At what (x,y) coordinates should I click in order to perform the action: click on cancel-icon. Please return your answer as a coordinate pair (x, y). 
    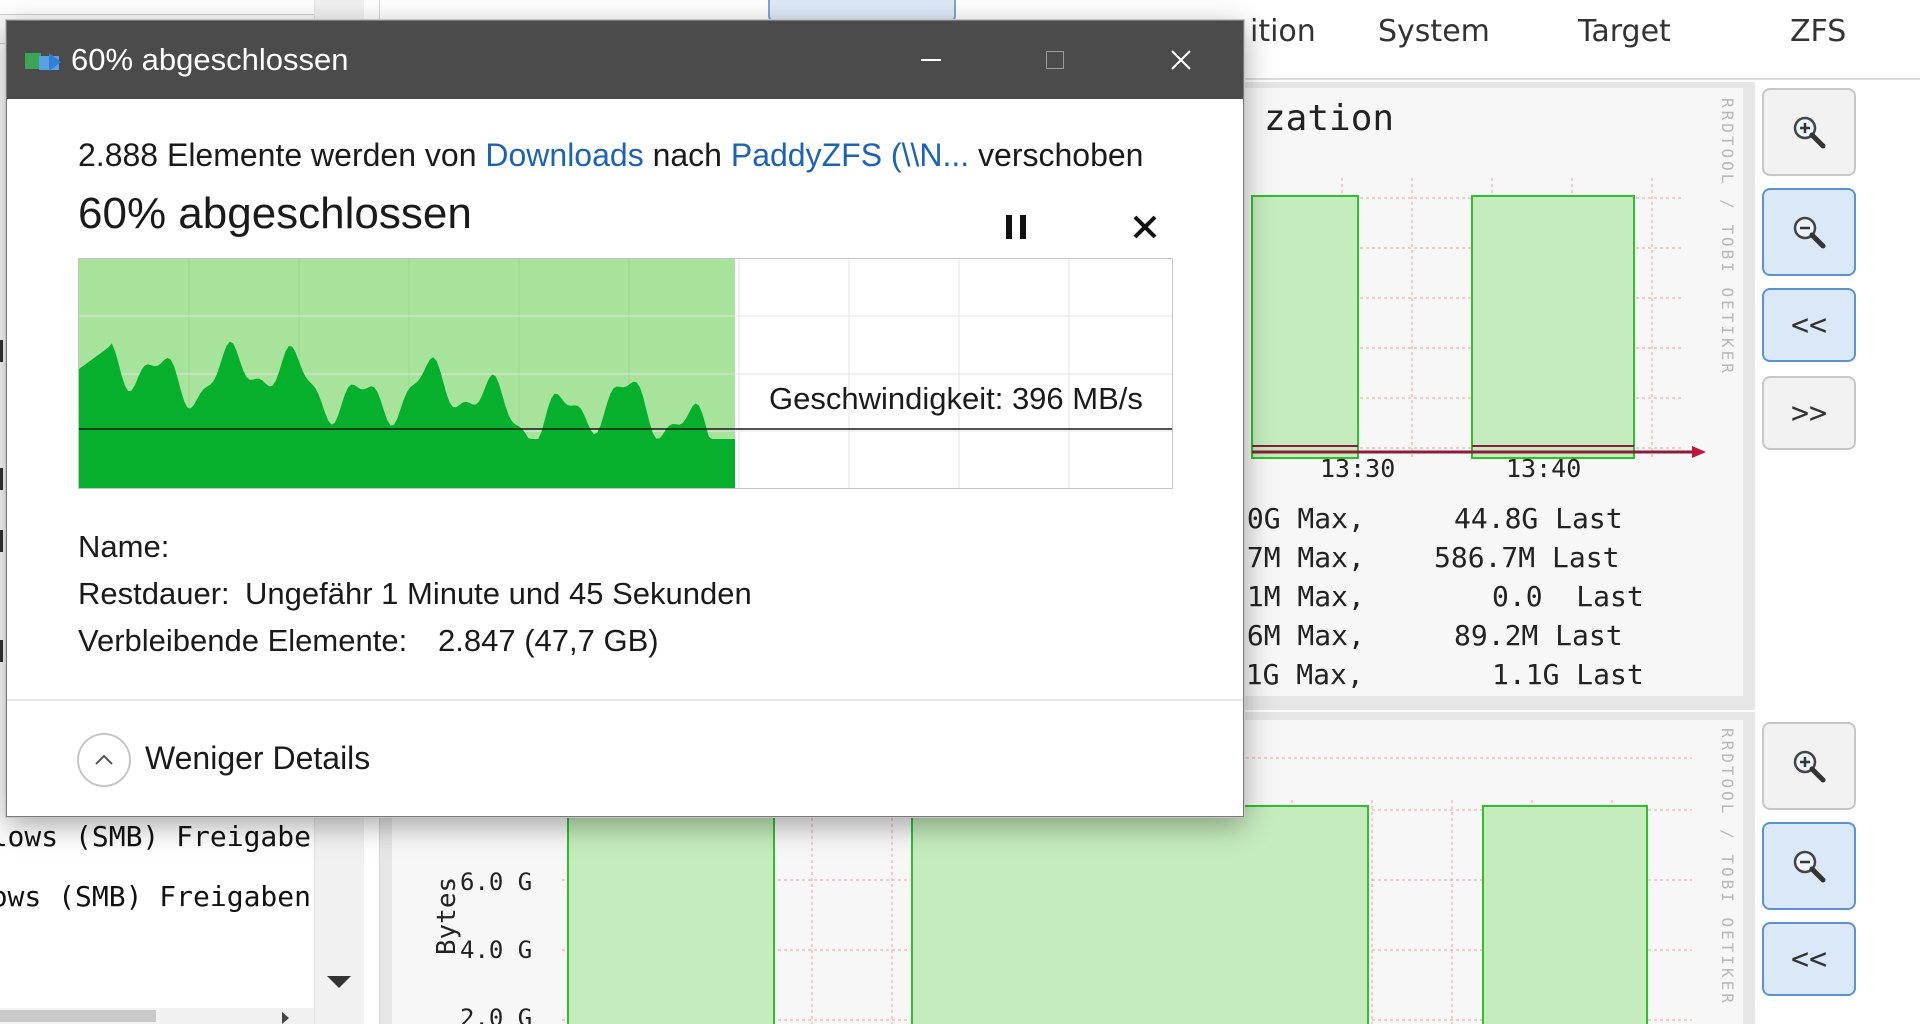
    Looking at the image, I should click on (1145, 227).